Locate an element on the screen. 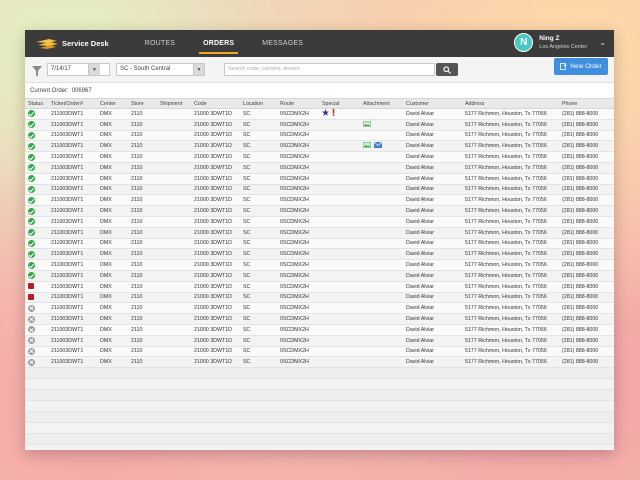  user-menu: N Ning Z Los Angeles Center ⌄ is located at coordinates (560, 42).